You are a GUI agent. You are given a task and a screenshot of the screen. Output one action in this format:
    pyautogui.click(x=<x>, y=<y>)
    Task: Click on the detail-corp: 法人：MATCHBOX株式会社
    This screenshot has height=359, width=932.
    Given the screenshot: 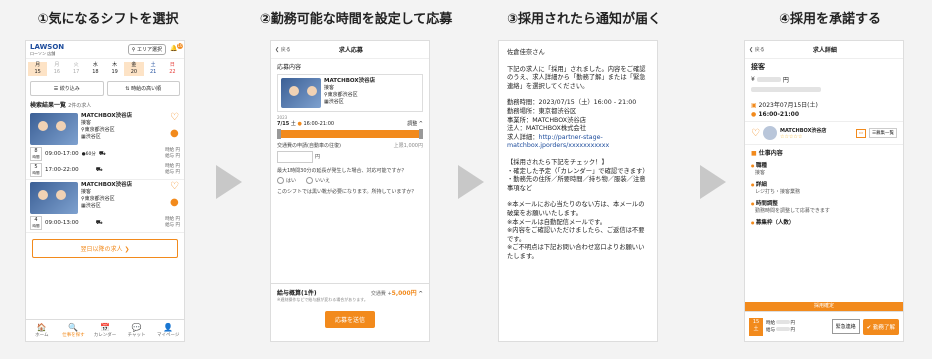 What is the action you would take?
    pyautogui.click(x=547, y=129)
    